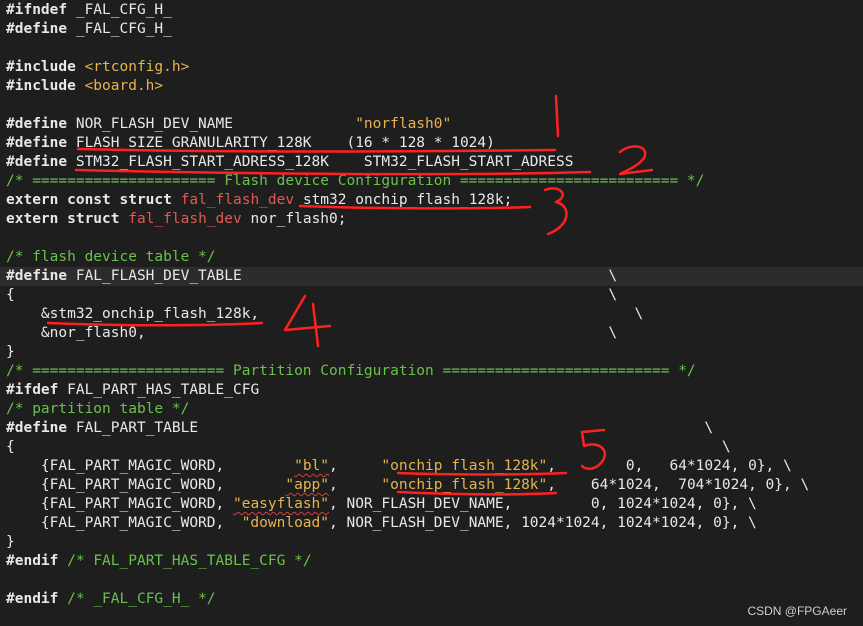  What do you see at coordinates (312, 333) in the screenshot?
I see `code-text: &nor_flash0, \` at bounding box center [312, 333].